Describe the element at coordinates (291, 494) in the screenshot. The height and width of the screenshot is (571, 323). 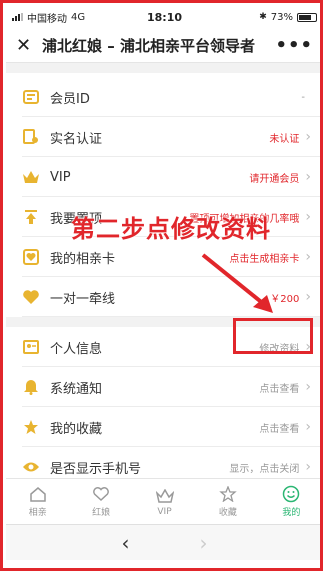
I see `smile-icon` at that location.